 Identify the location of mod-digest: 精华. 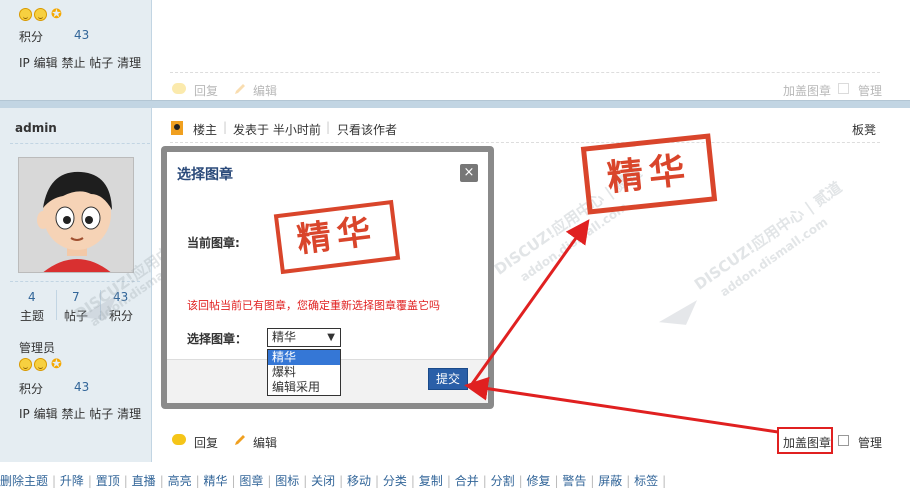
(215, 481).